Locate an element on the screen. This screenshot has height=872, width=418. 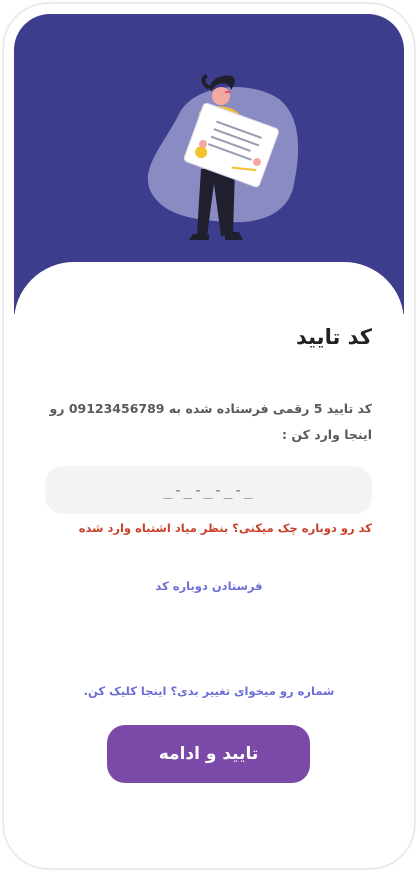
content-card is located at coordinates (209, 322).